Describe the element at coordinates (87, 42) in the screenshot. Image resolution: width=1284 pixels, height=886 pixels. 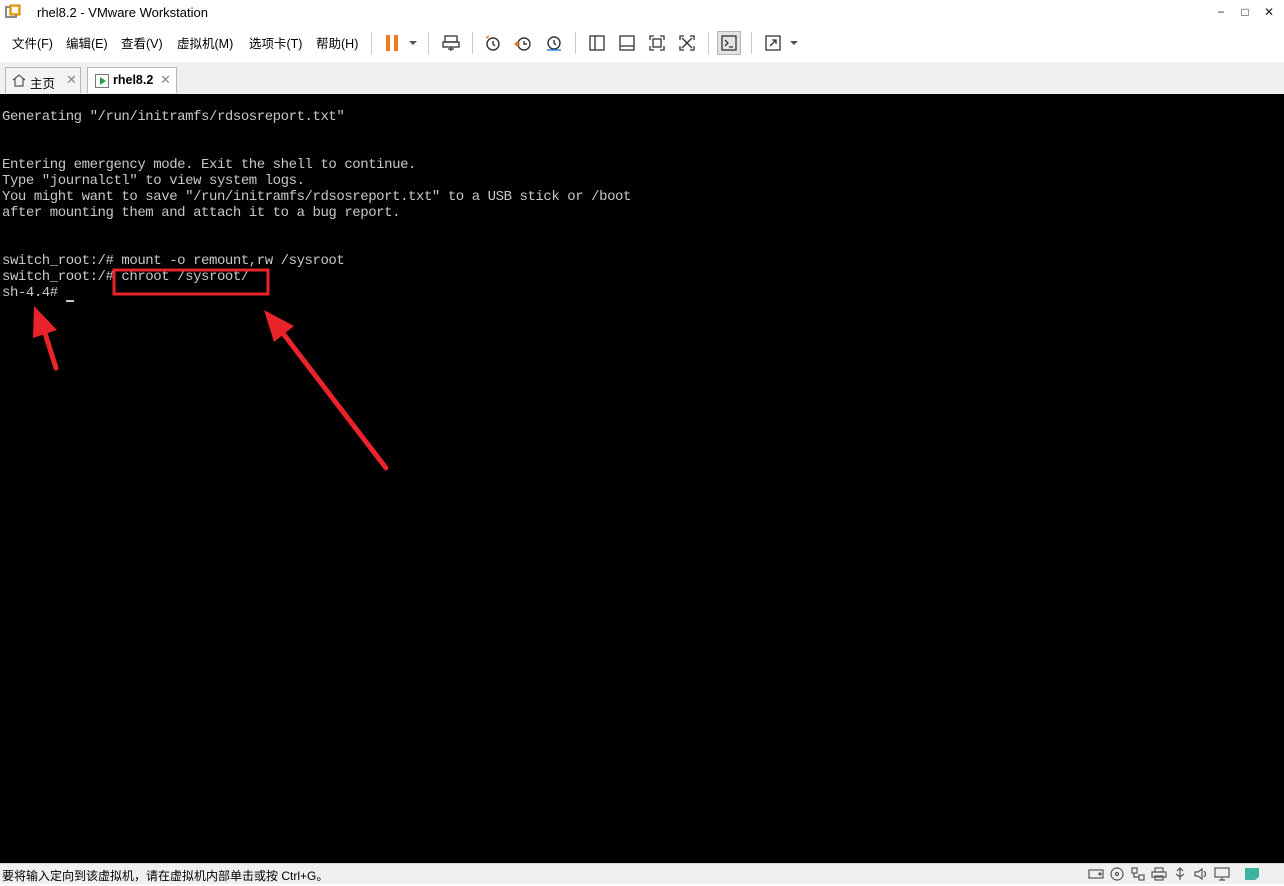
I see `menu-edit: 编辑(E)` at that location.